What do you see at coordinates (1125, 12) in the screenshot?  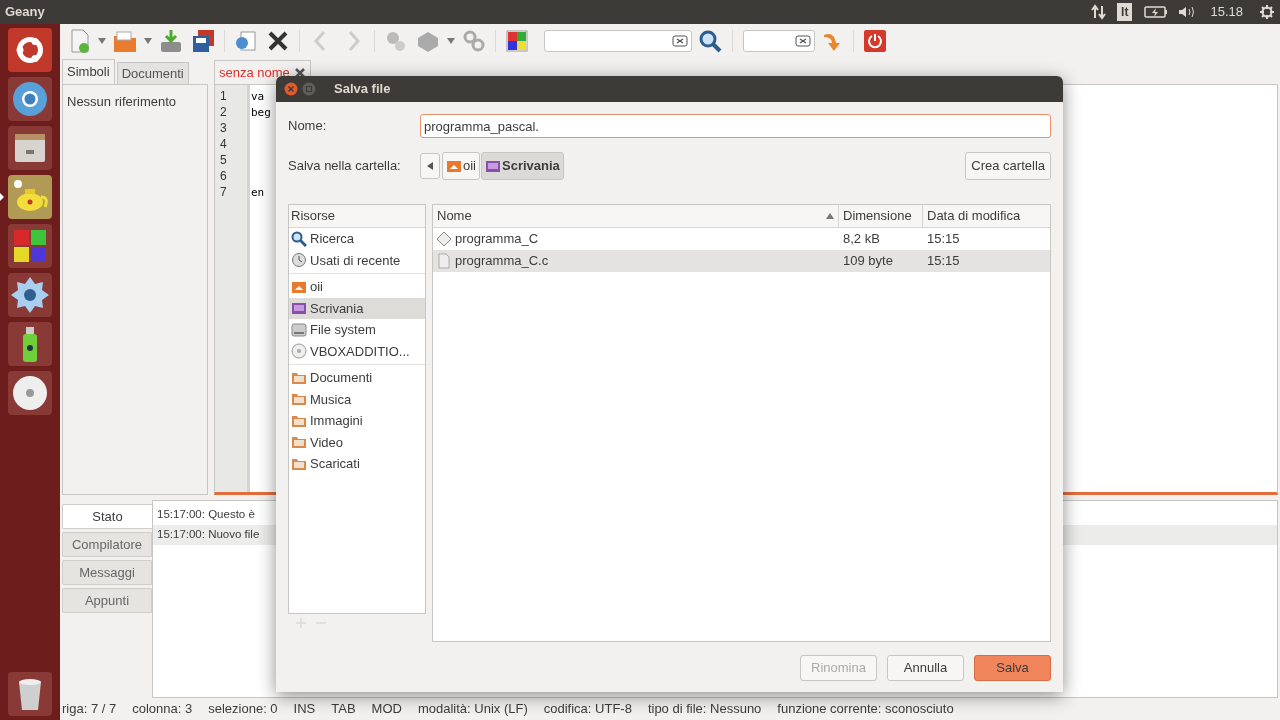 I see `keyboard-layout-indicator: It` at bounding box center [1125, 12].